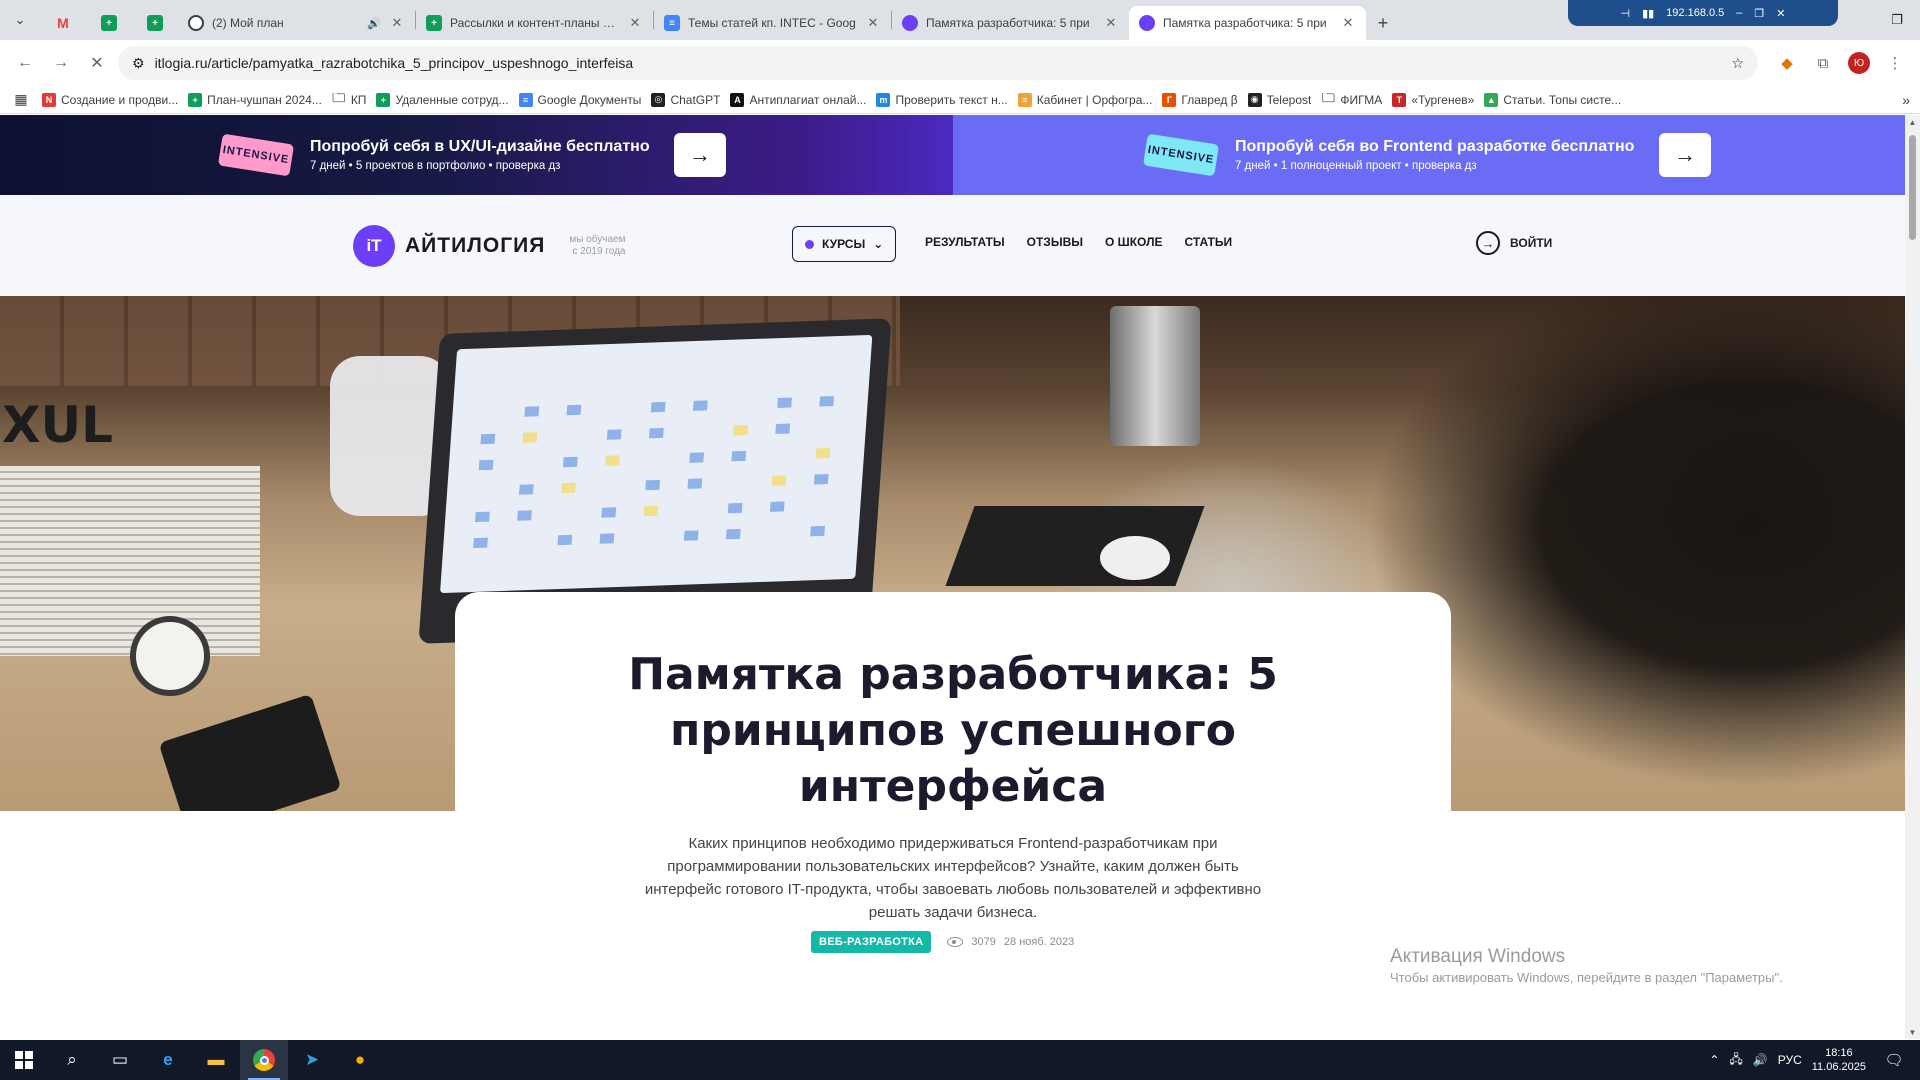 The width and height of the screenshot is (1920, 1080). Describe the element at coordinates (168, 1060) in the screenshot. I see `internet-explorer-icon: e` at that location.